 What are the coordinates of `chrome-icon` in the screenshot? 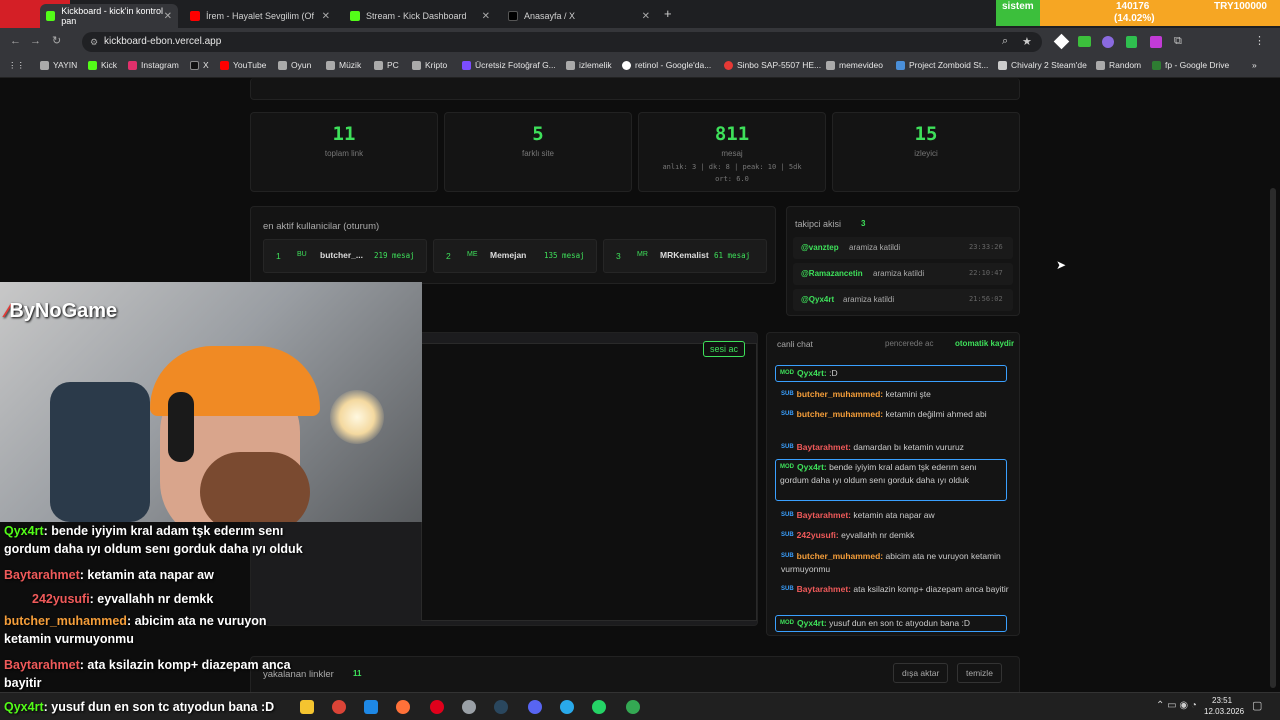 It's located at (339, 707).